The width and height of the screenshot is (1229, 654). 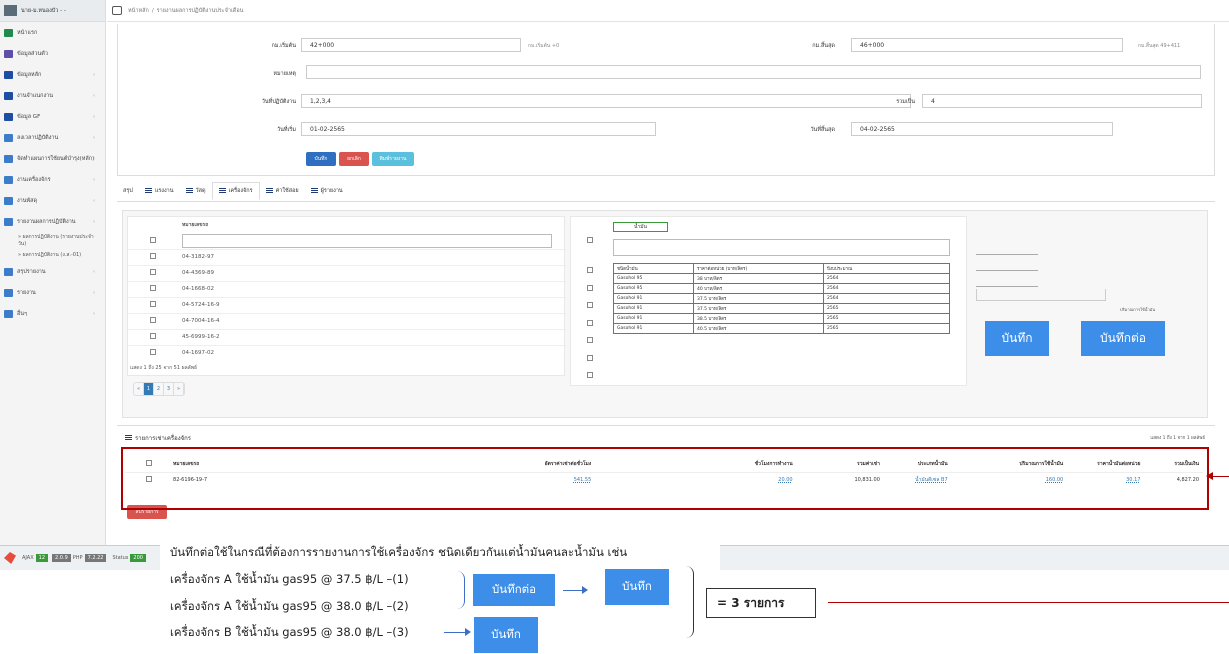 I want to click on save-button: บันทึก, so click(x=321, y=159).